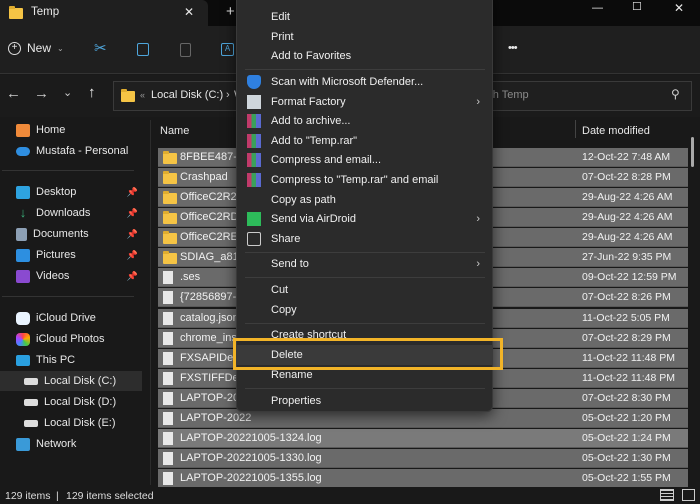  Describe the element at coordinates (104, 13) in the screenshot. I see `tab-temp: Temp ✕` at that location.